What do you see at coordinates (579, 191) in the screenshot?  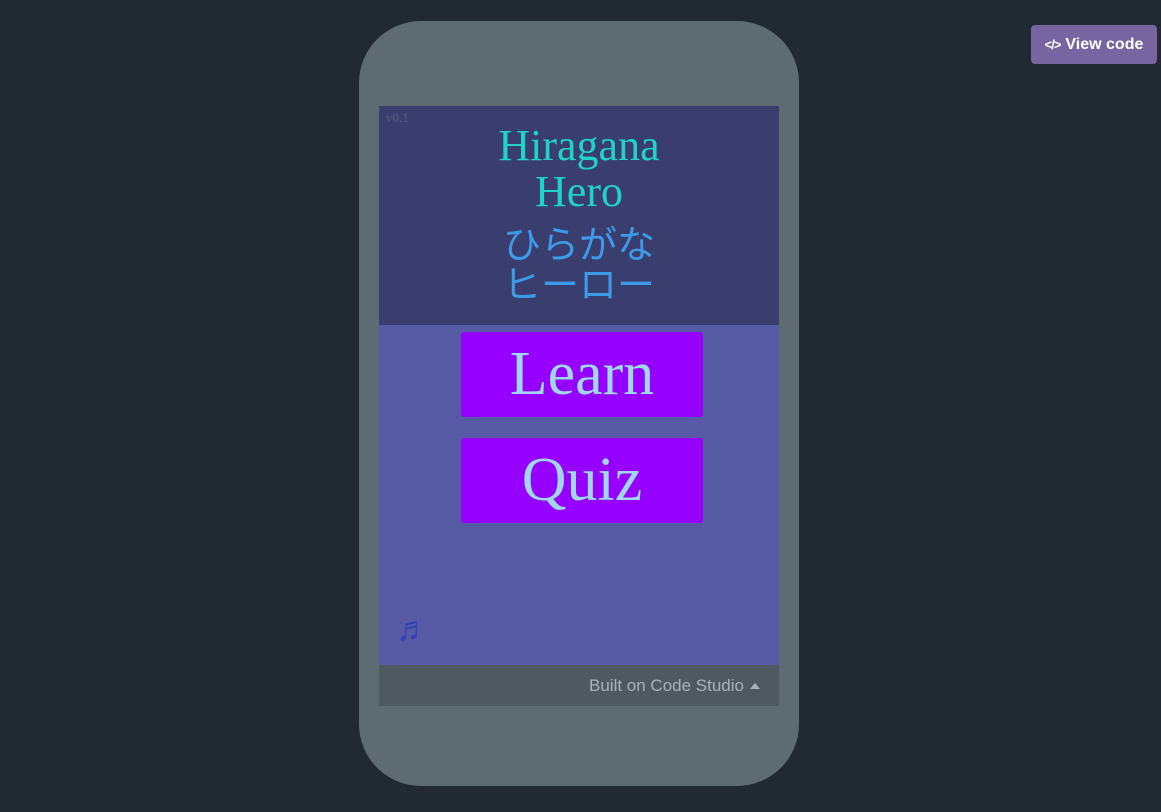 I see `title-en-line-2: Hero` at bounding box center [579, 191].